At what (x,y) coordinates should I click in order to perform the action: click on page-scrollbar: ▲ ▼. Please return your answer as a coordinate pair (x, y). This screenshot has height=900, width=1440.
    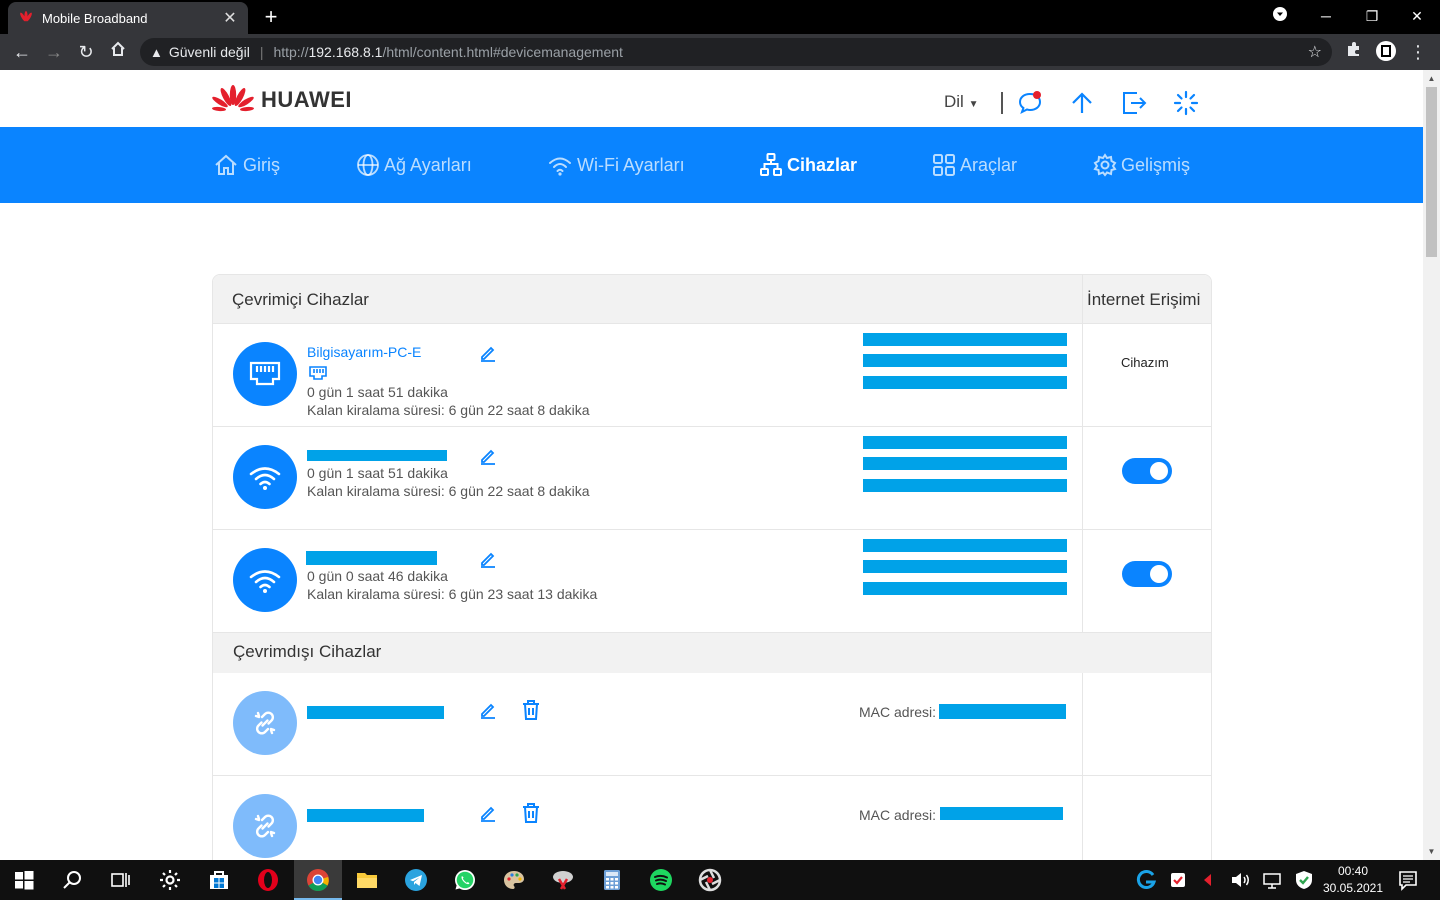
    Looking at the image, I should click on (1431, 465).